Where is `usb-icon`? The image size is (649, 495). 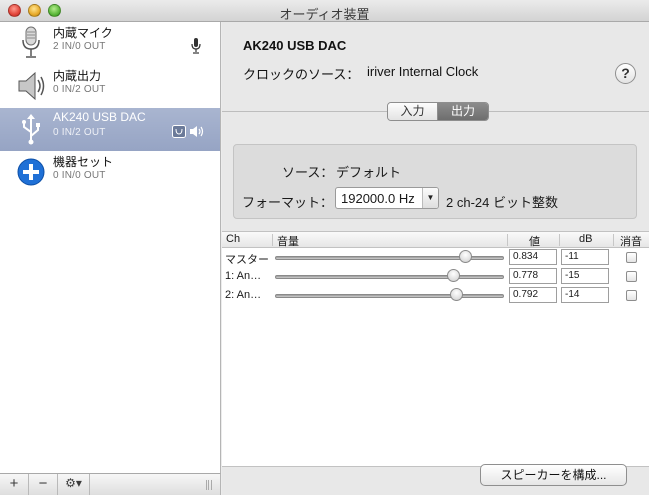
usb-icon is located at coordinates (31, 129).